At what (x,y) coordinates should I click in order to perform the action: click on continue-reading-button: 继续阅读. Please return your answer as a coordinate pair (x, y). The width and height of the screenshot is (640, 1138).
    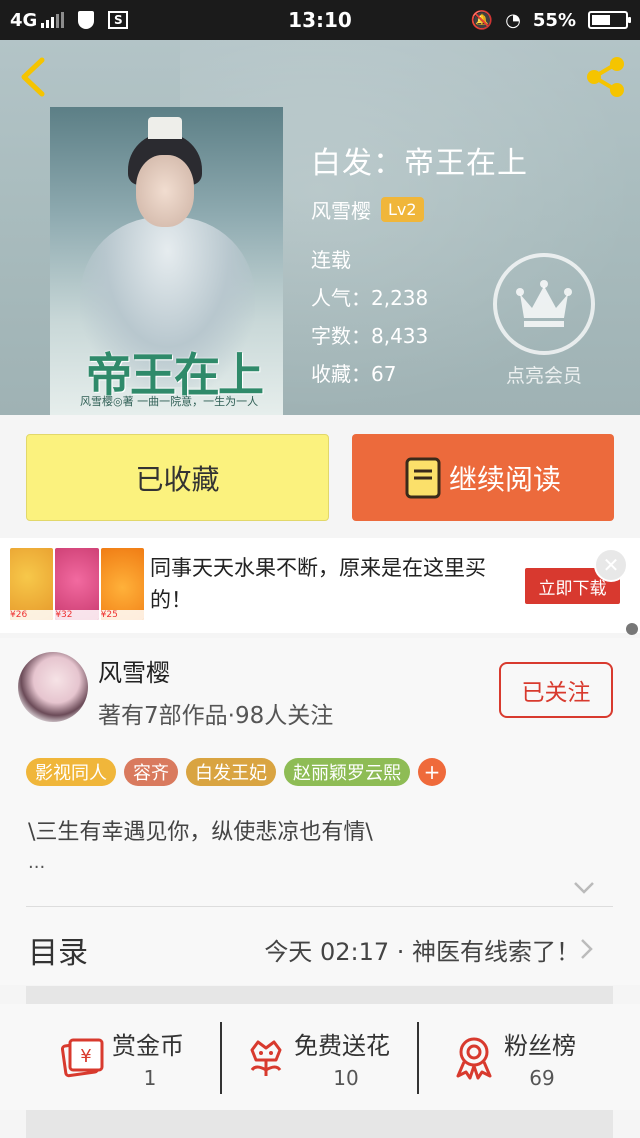
    Looking at the image, I should click on (483, 477).